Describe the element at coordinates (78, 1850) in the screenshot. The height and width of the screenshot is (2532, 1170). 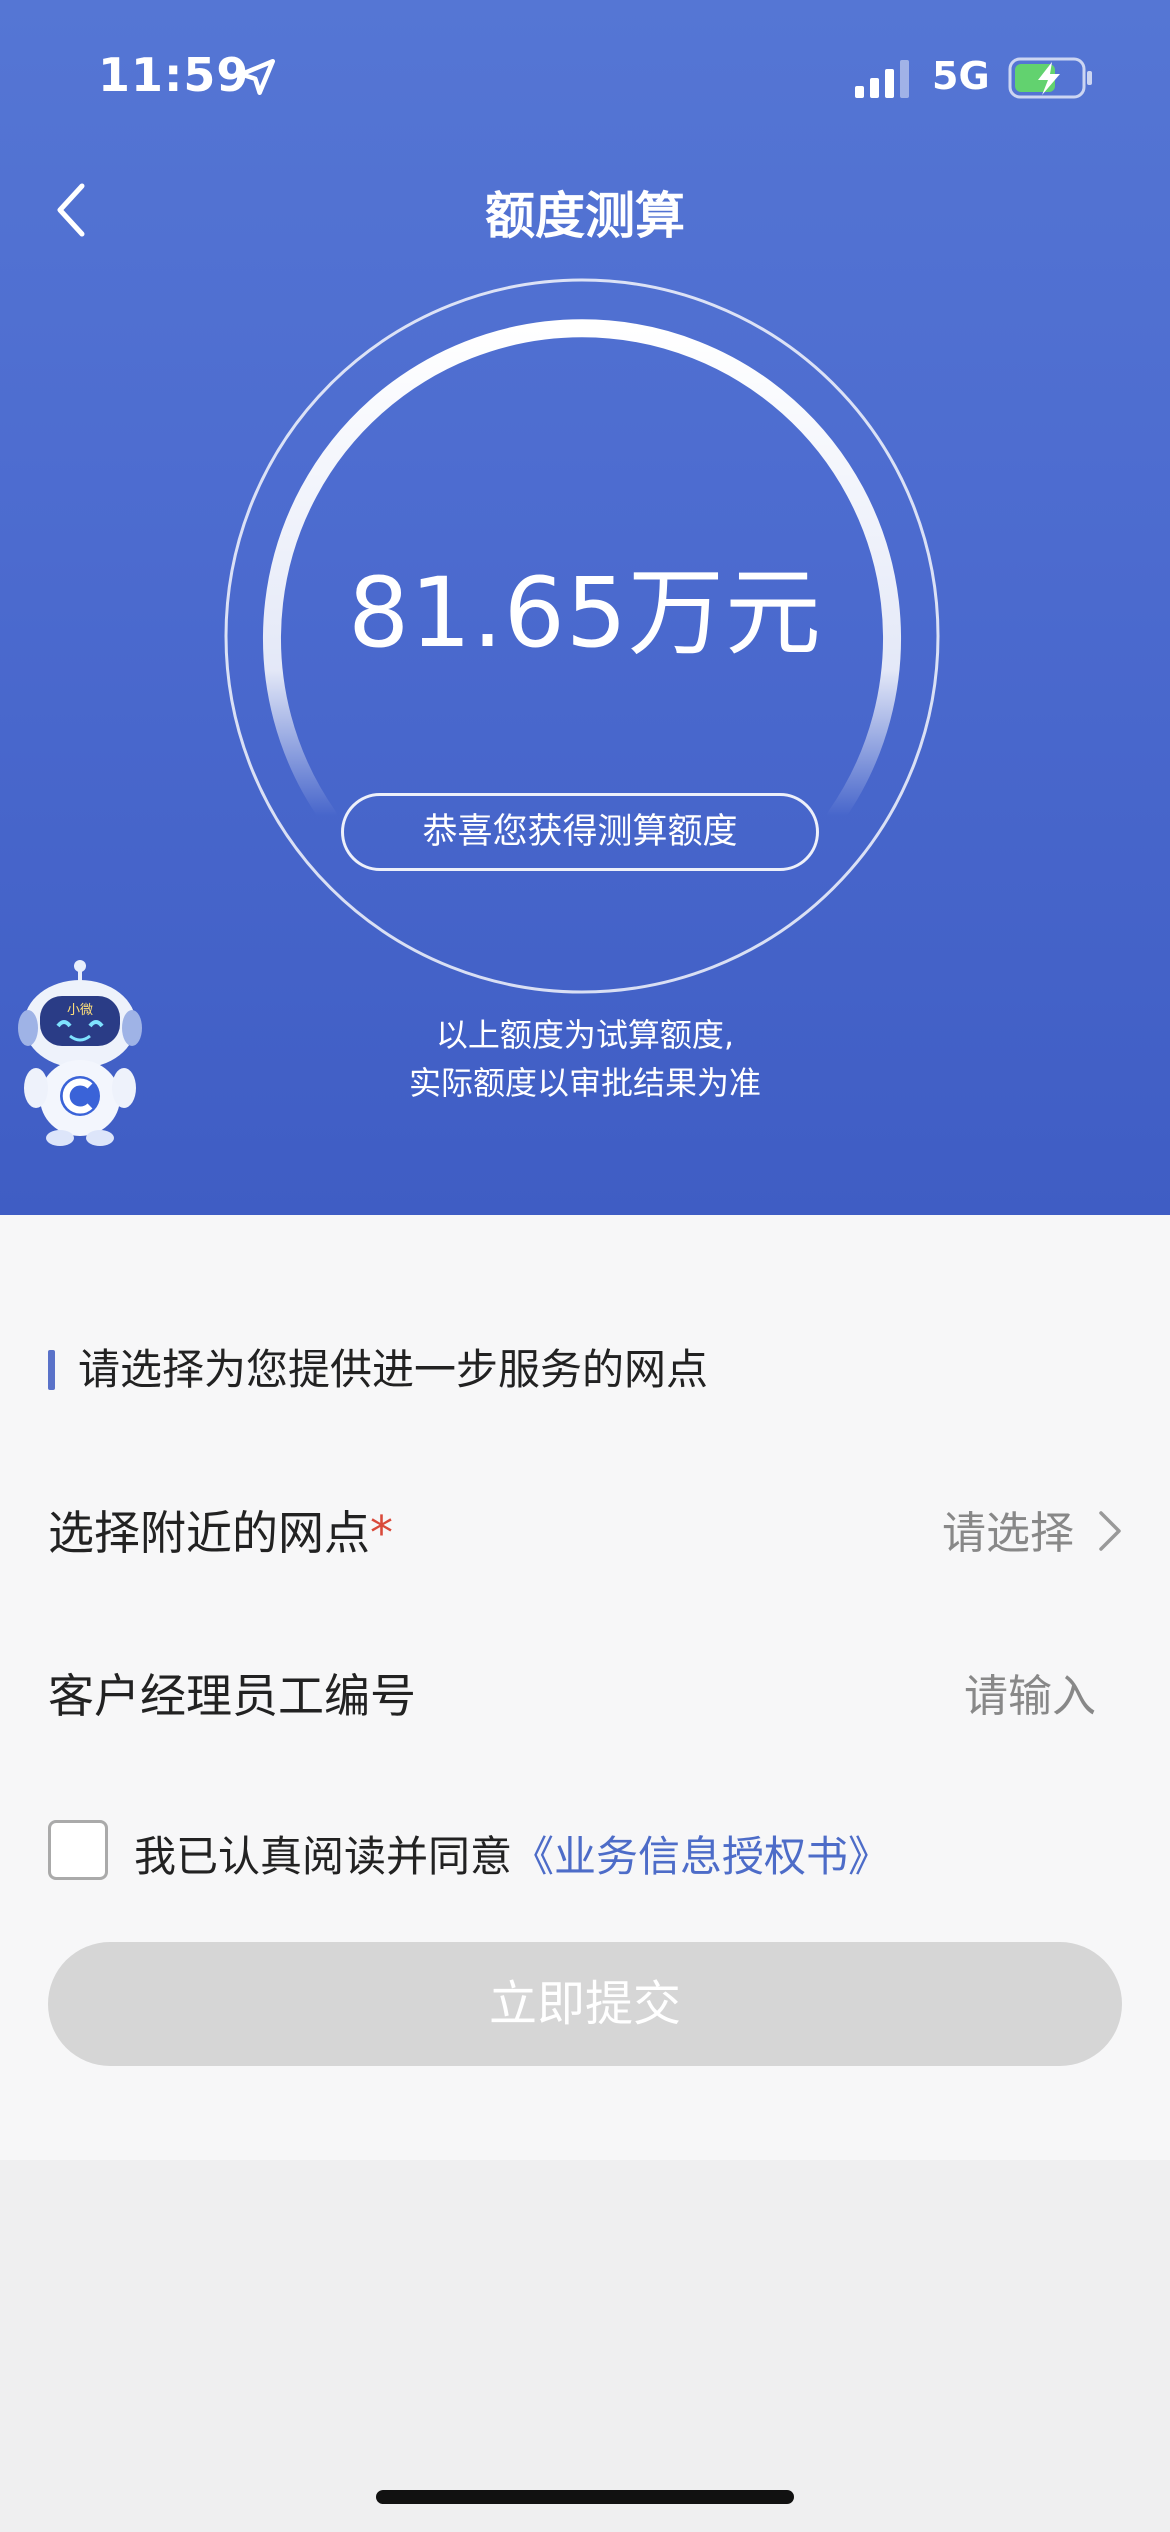
I see `agreement-checkbox` at that location.